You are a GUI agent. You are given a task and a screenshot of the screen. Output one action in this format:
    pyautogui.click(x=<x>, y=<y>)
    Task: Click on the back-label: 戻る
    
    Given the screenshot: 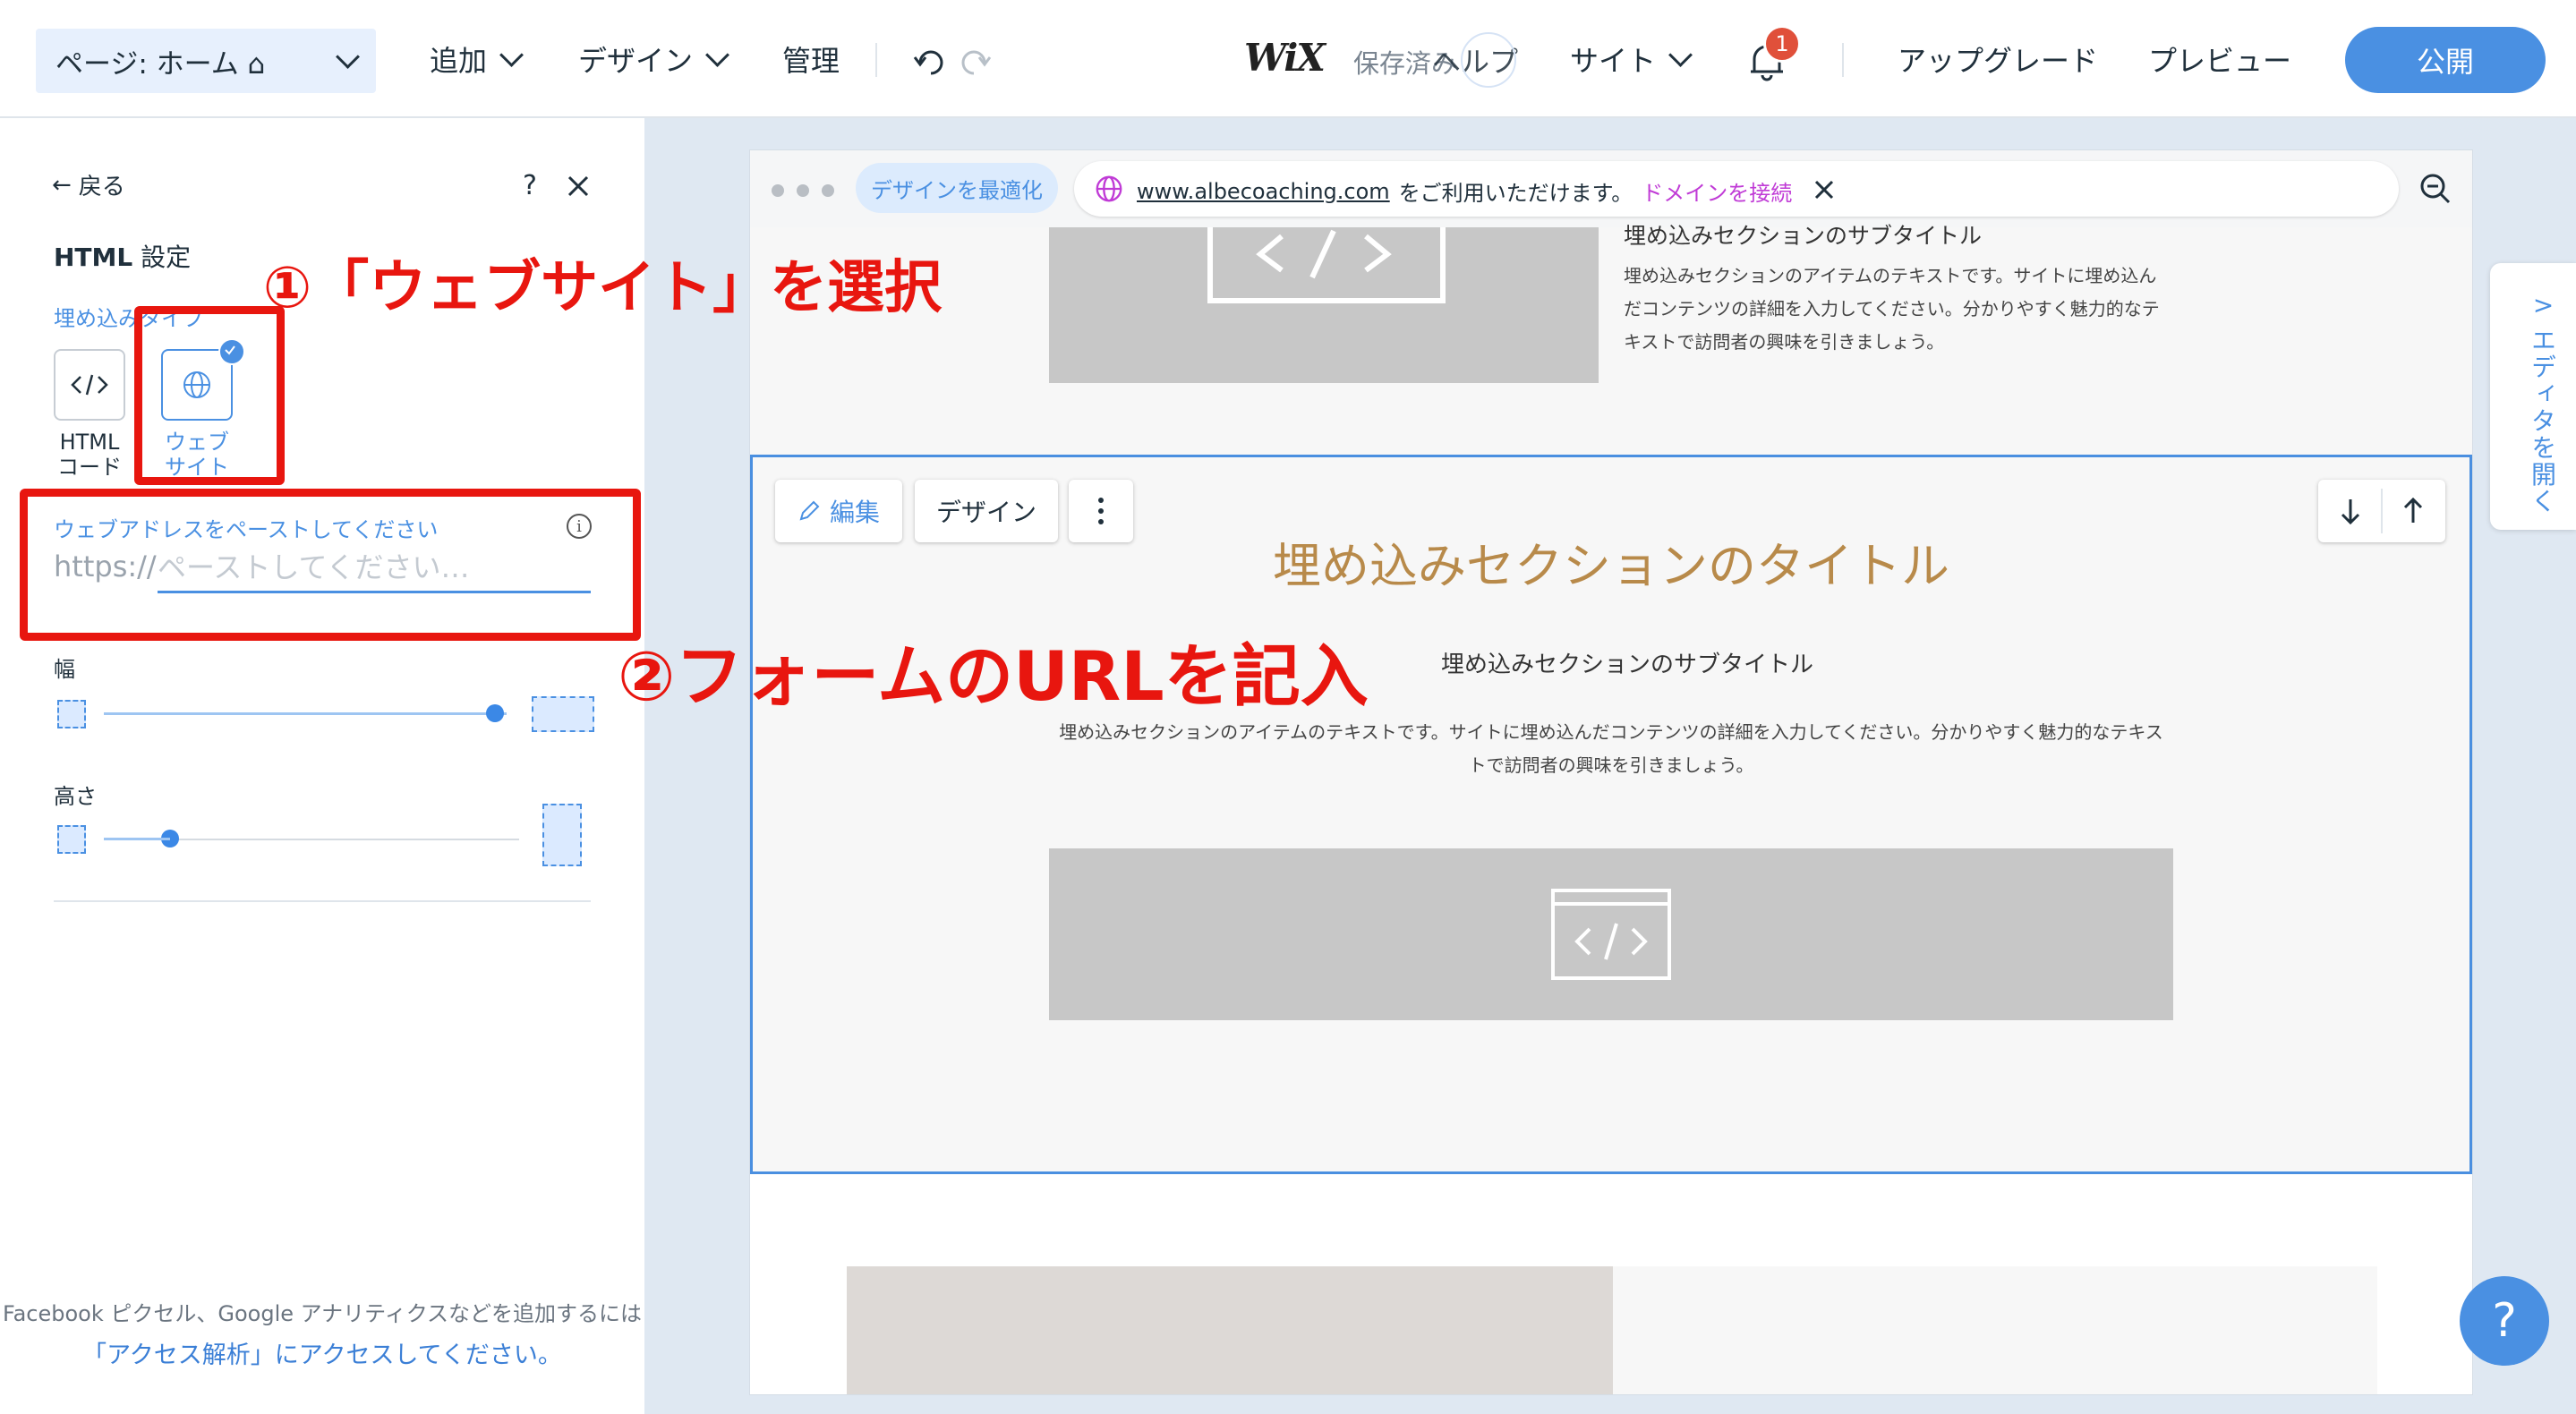 What is the action you would take?
    pyautogui.click(x=101, y=187)
    